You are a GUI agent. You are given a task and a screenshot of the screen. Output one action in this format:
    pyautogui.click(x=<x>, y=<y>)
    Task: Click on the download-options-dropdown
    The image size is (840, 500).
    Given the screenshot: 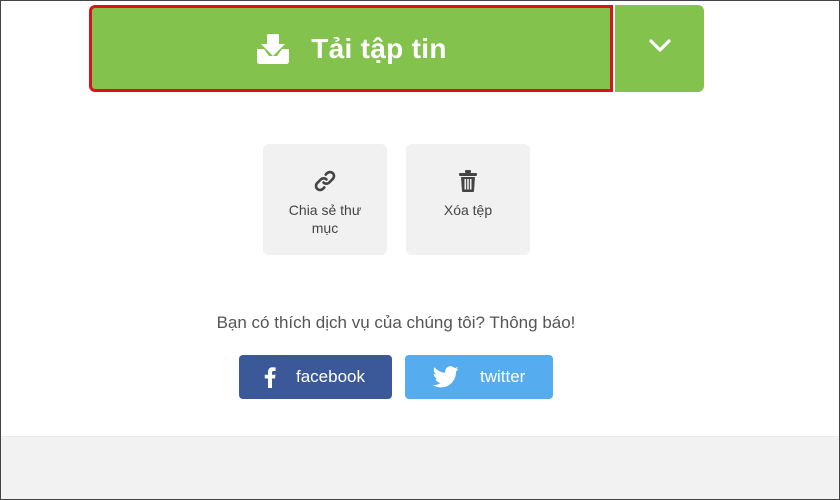 What is the action you would take?
    pyautogui.click(x=659, y=48)
    